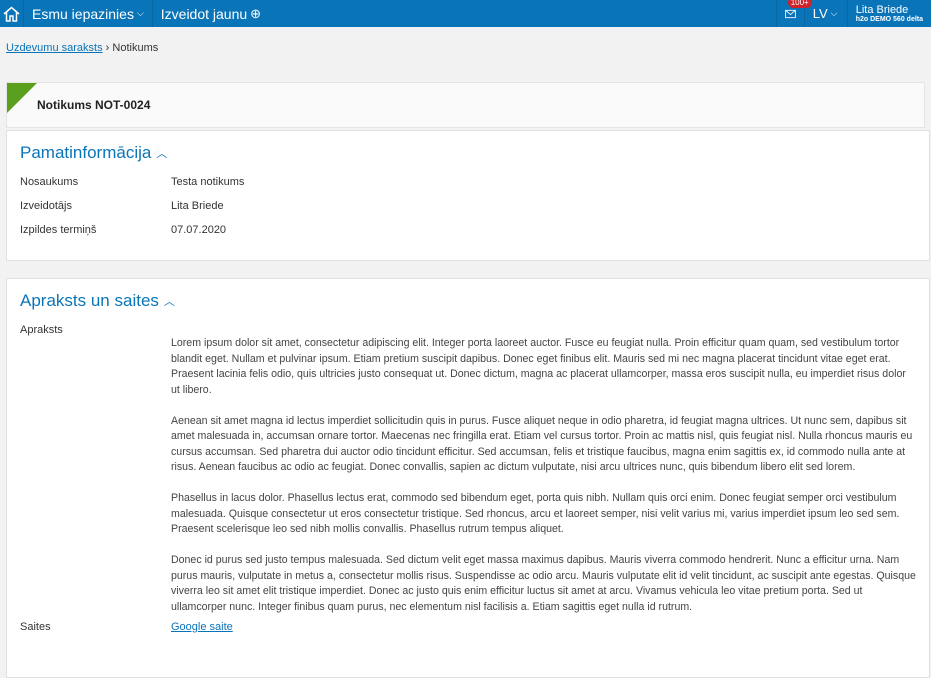 Image resolution: width=931 pixels, height=678 pixels. What do you see at coordinates (94, 105) in the screenshot?
I see `page-title: Notikums NOT-0024` at bounding box center [94, 105].